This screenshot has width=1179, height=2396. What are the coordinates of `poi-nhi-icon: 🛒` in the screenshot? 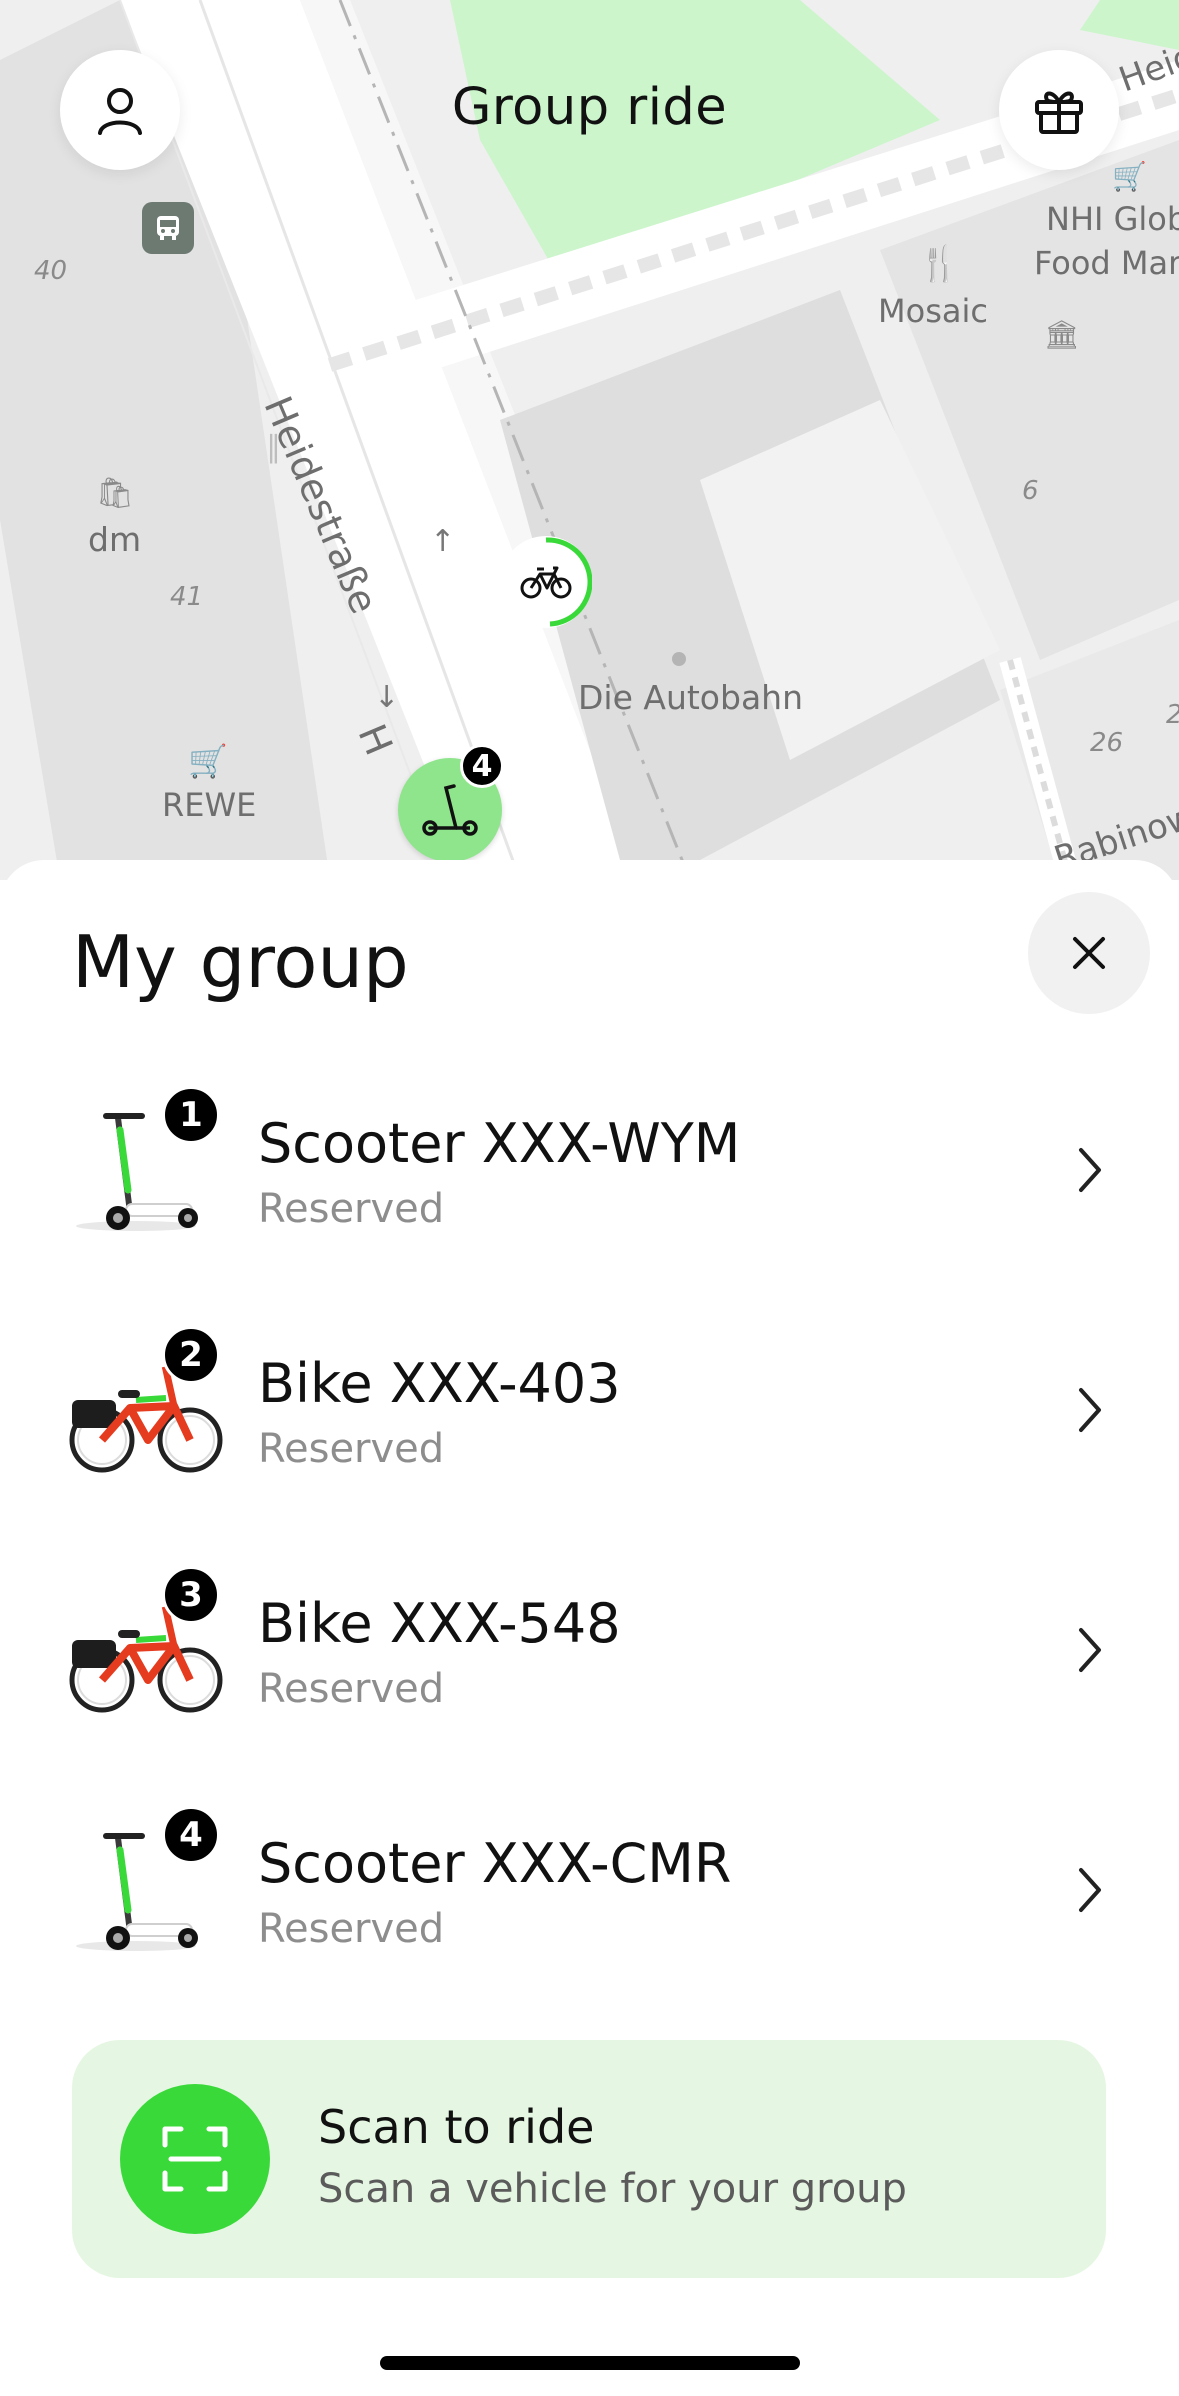 It's located at (1129, 176).